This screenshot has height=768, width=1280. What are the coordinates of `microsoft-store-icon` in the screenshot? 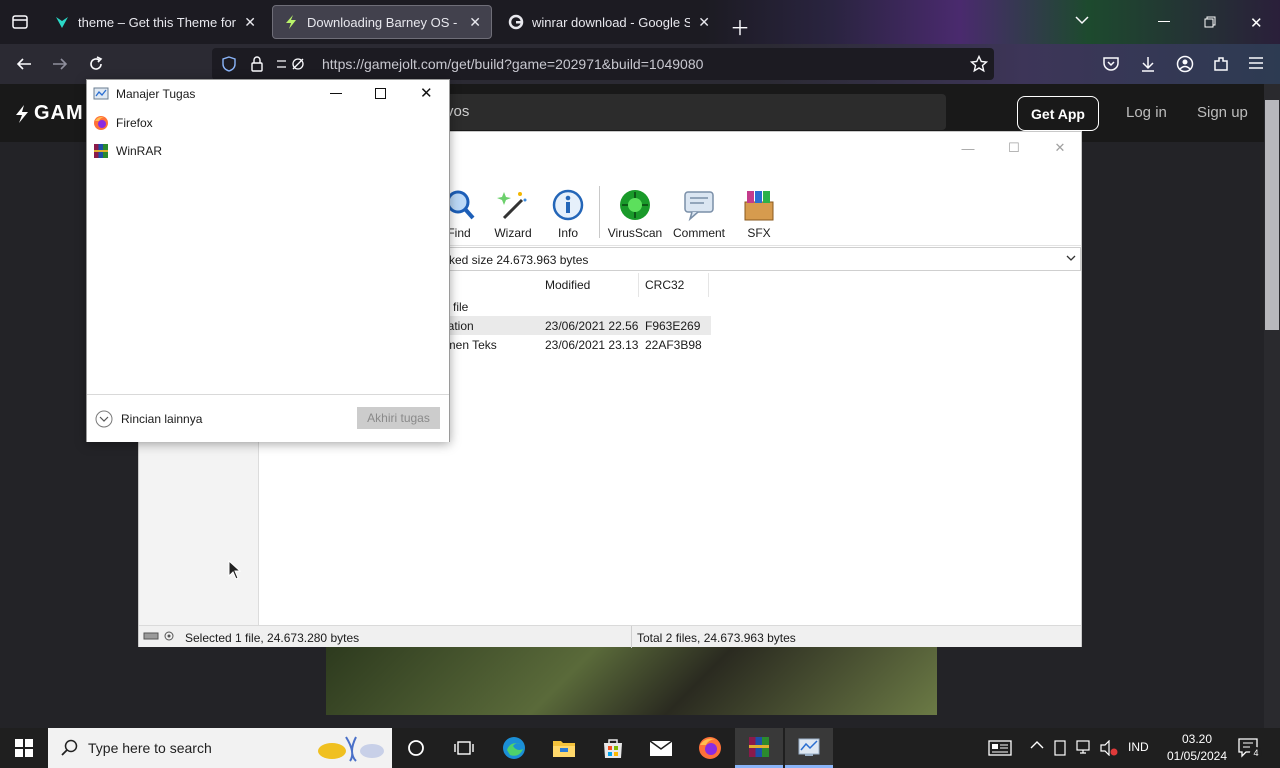 It's located at (613, 748).